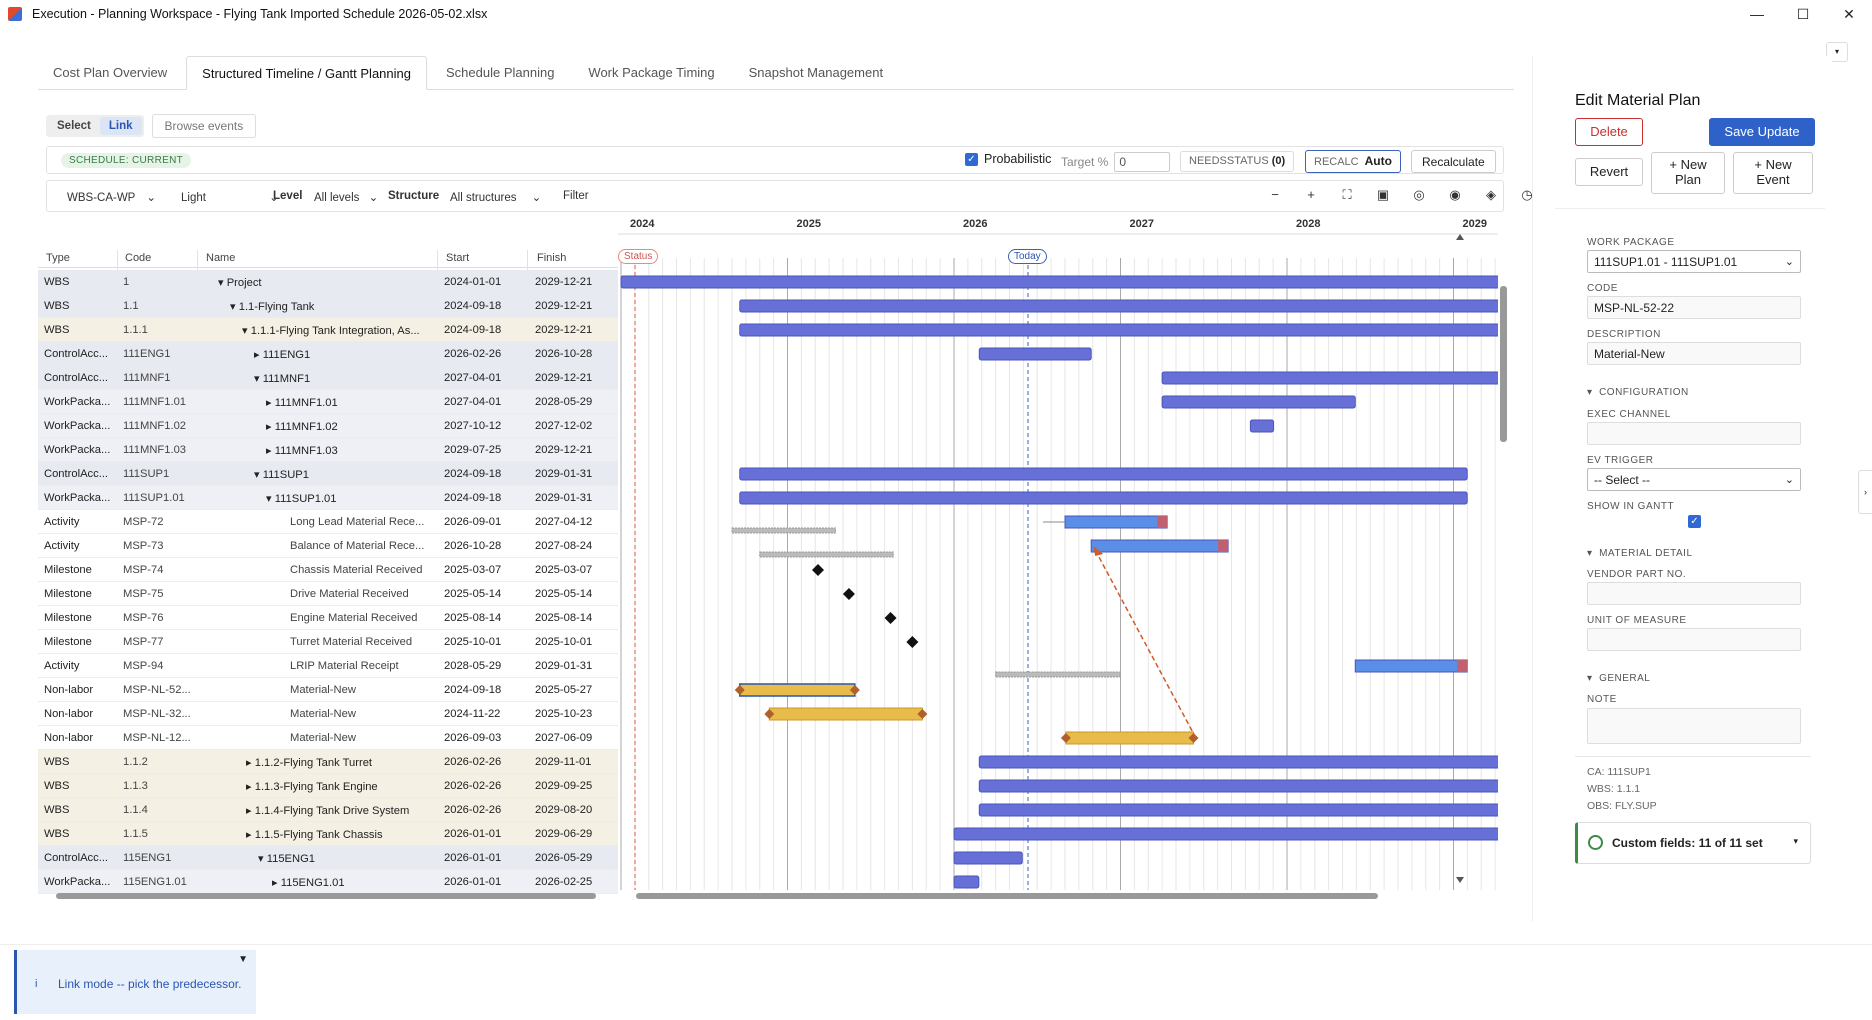  I want to click on level-select: All levels ⌄, so click(346, 197).